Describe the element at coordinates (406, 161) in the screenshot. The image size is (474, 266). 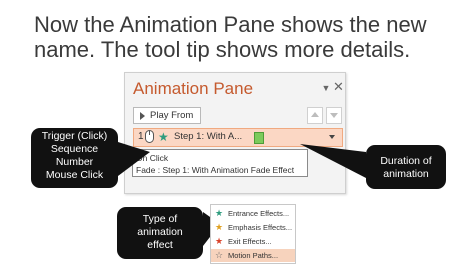
I see `callout-text: Duration of` at that location.